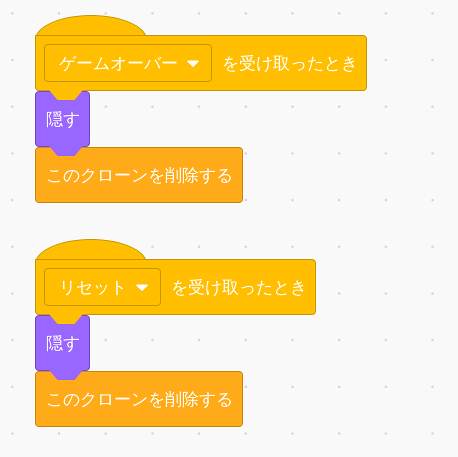 The height and width of the screenshot is (457, 458). What do you see at coordinates (128, 63) in the screenshot?
I see `message-dropdown: ゲームオーバー` at bounding box center [128, 63].